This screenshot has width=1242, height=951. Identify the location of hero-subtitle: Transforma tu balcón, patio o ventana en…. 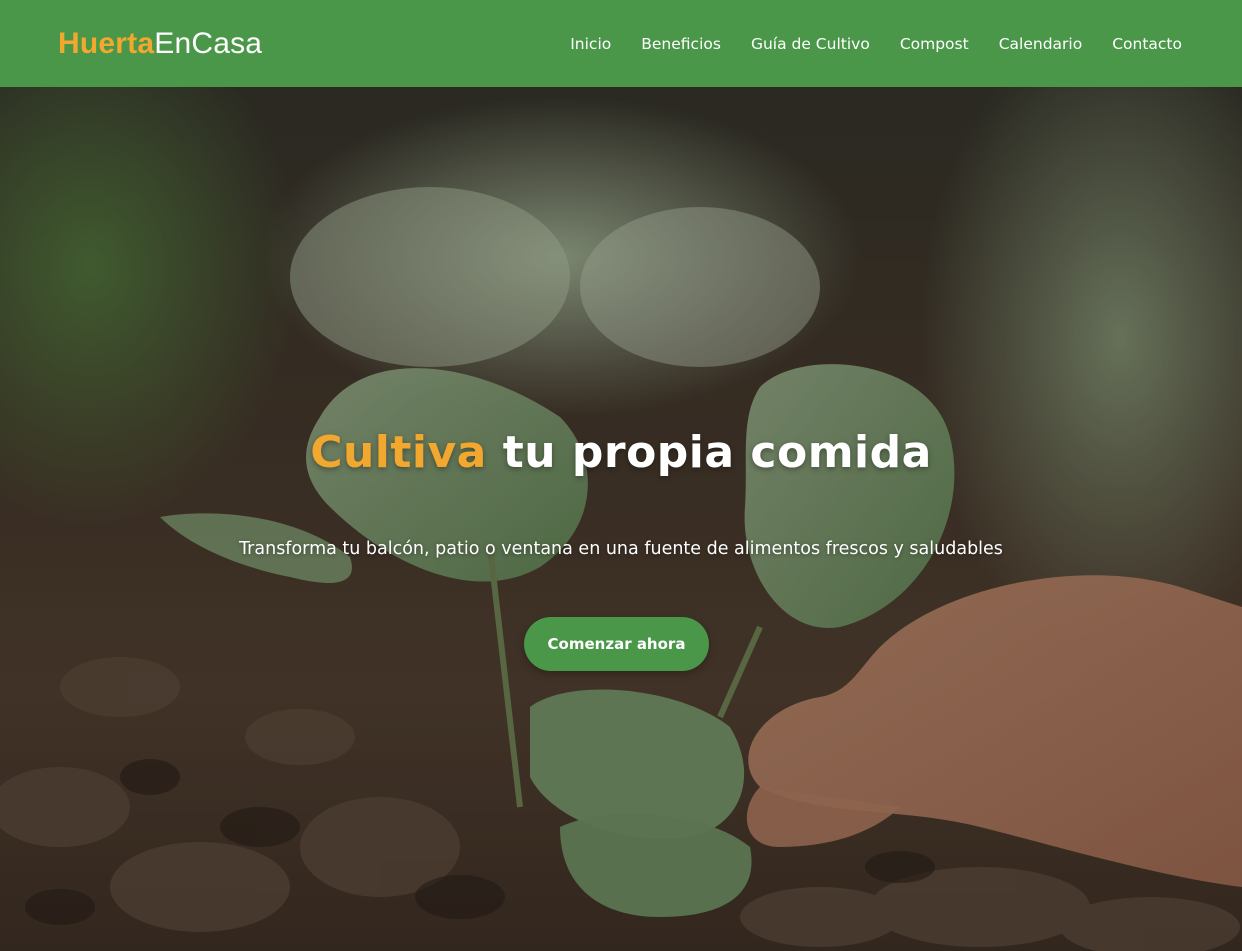
(621, 549).